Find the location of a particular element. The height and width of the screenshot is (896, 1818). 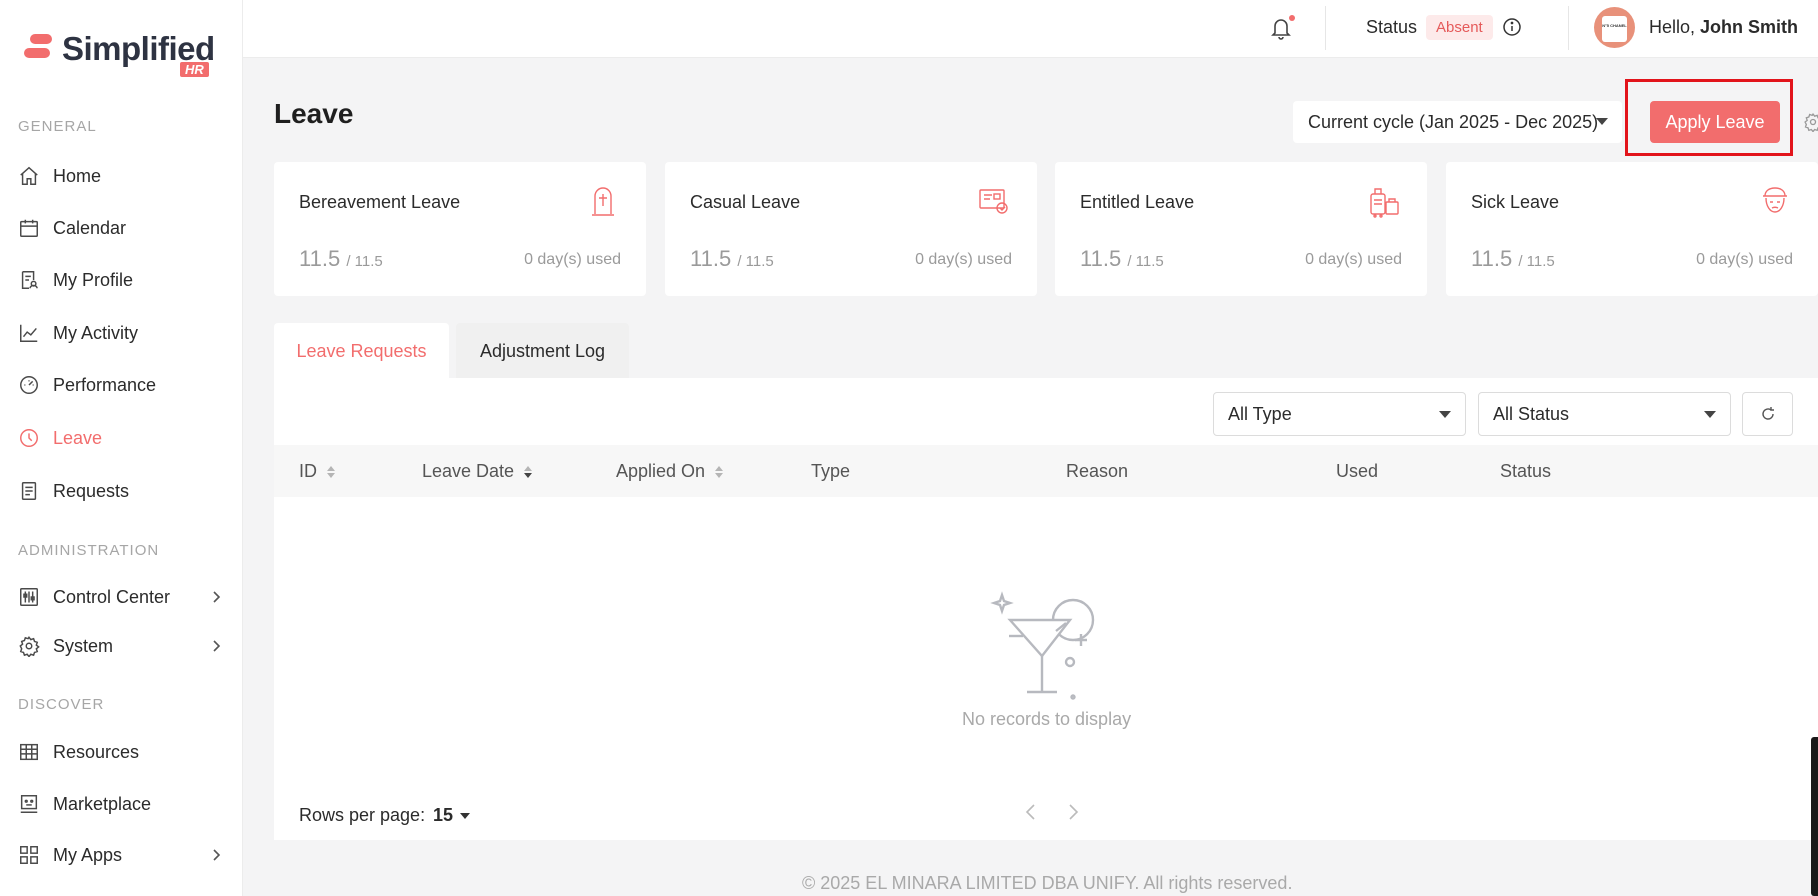

sidebar-item-label: Requests is located at coordinates (91, 490).